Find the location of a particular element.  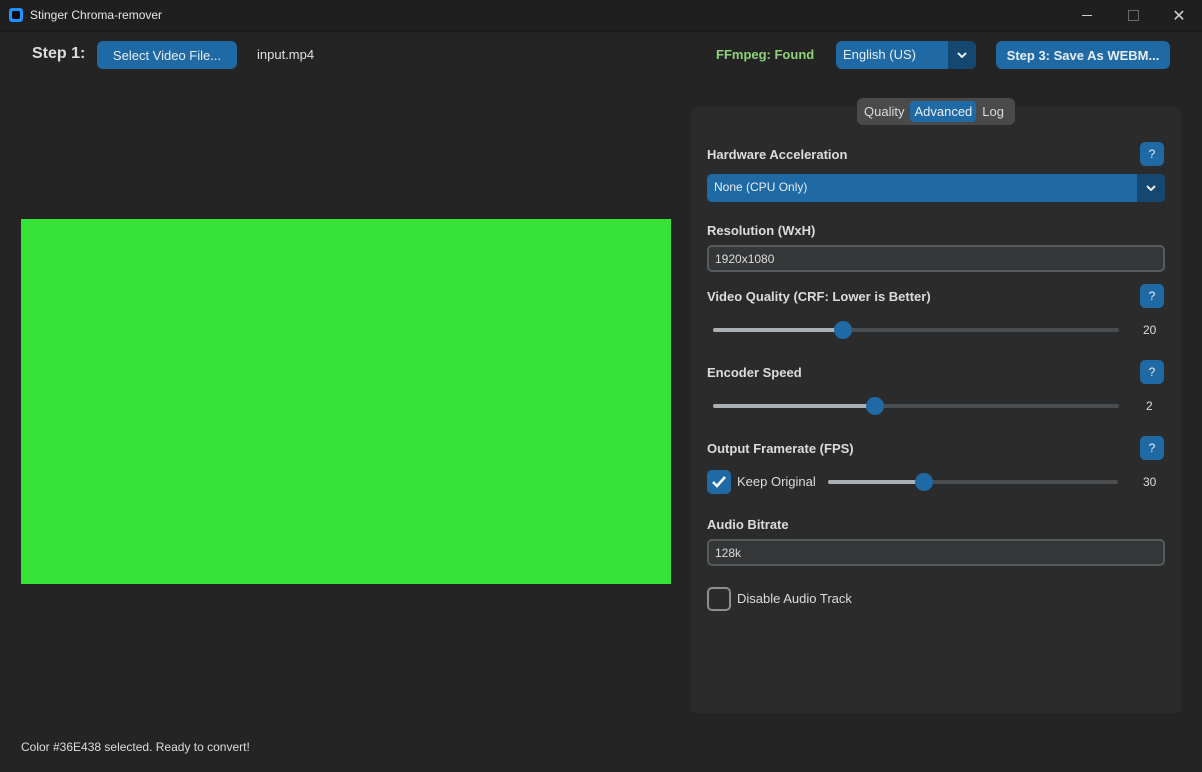

encoder-speed-slider is located at coordinates (916, 406).